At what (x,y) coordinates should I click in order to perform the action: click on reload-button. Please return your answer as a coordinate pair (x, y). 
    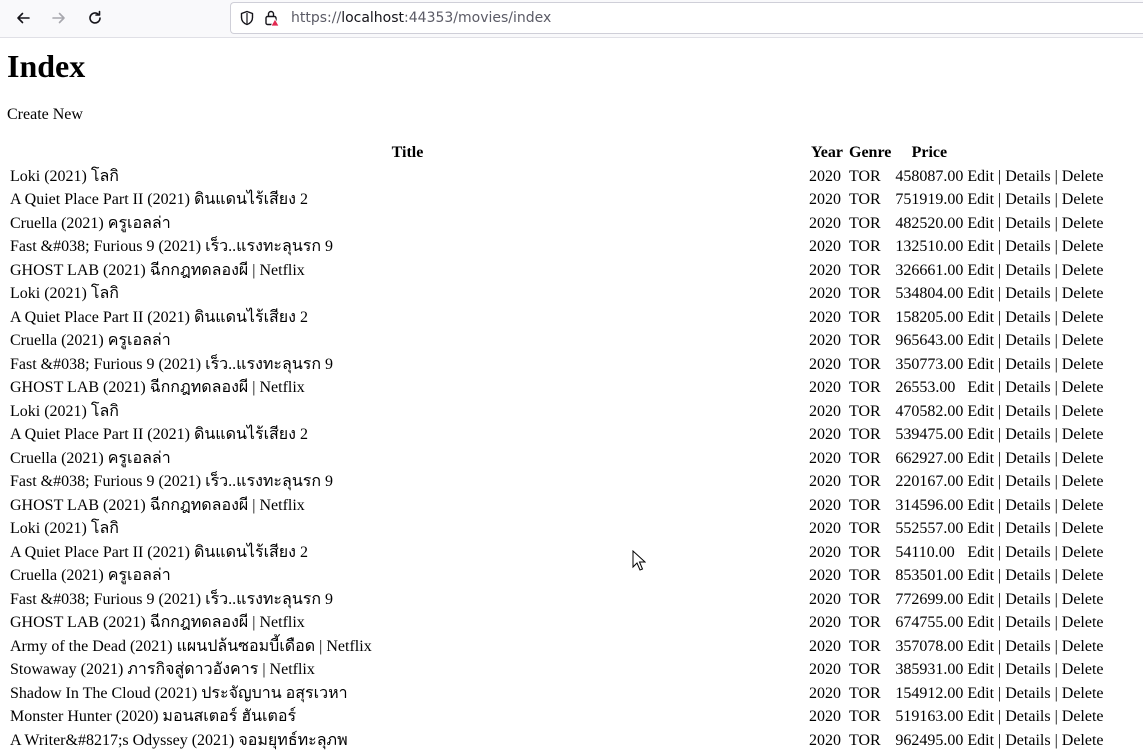
    Looking at the image, I should click on (95, 18).